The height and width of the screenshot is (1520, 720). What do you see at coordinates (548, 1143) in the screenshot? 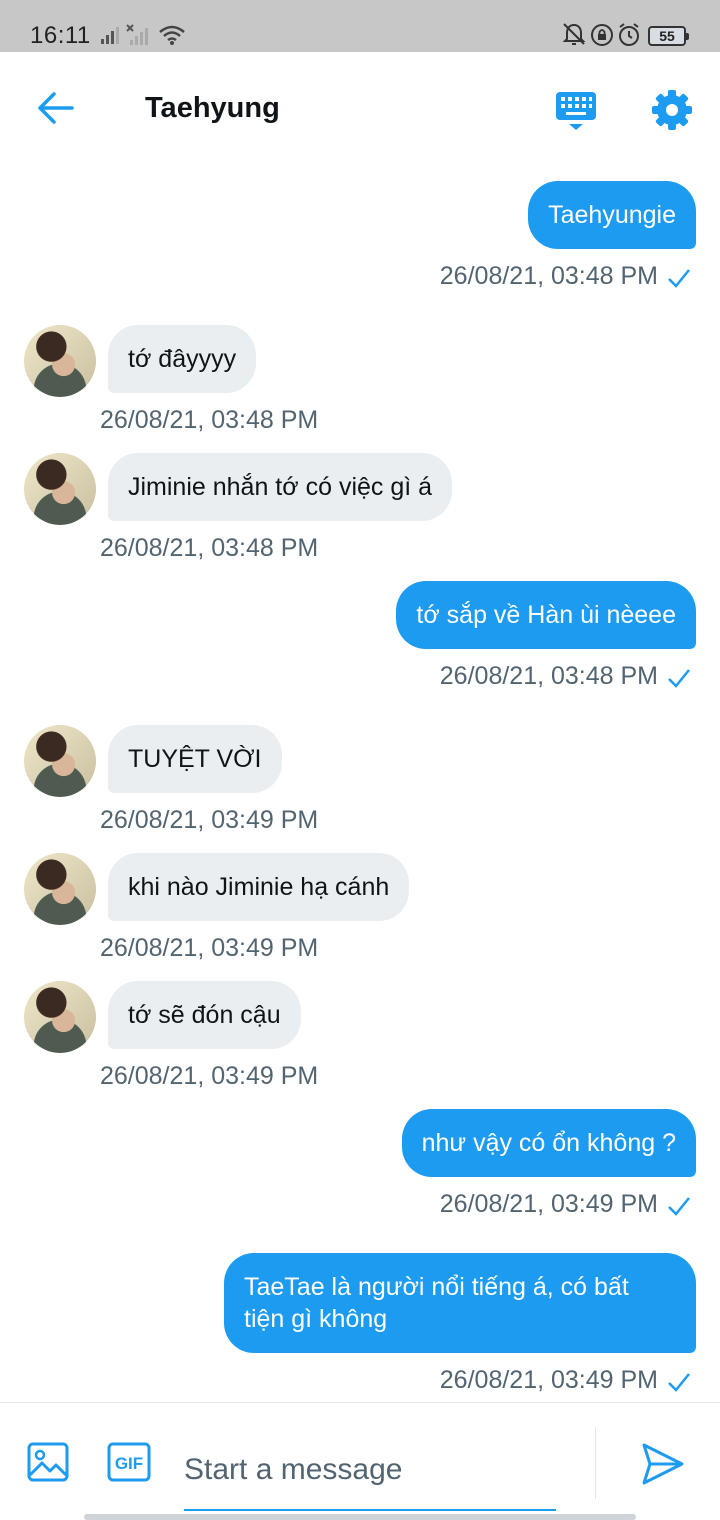
I see `outgoing-message-bubble: như vậy có ổn không ?` at bounding box center [548, 1143].